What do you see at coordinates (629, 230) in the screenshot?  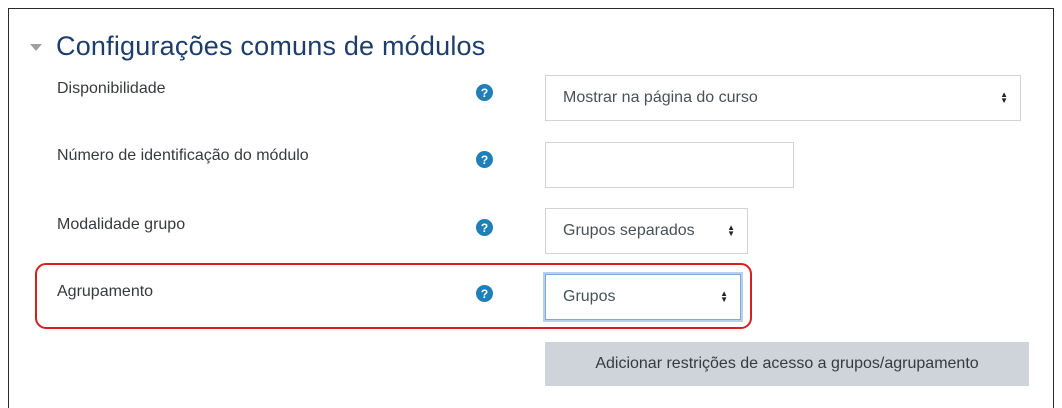 I see `groupmode-select-value: Grupos separados` at bounding box center [629, 230].